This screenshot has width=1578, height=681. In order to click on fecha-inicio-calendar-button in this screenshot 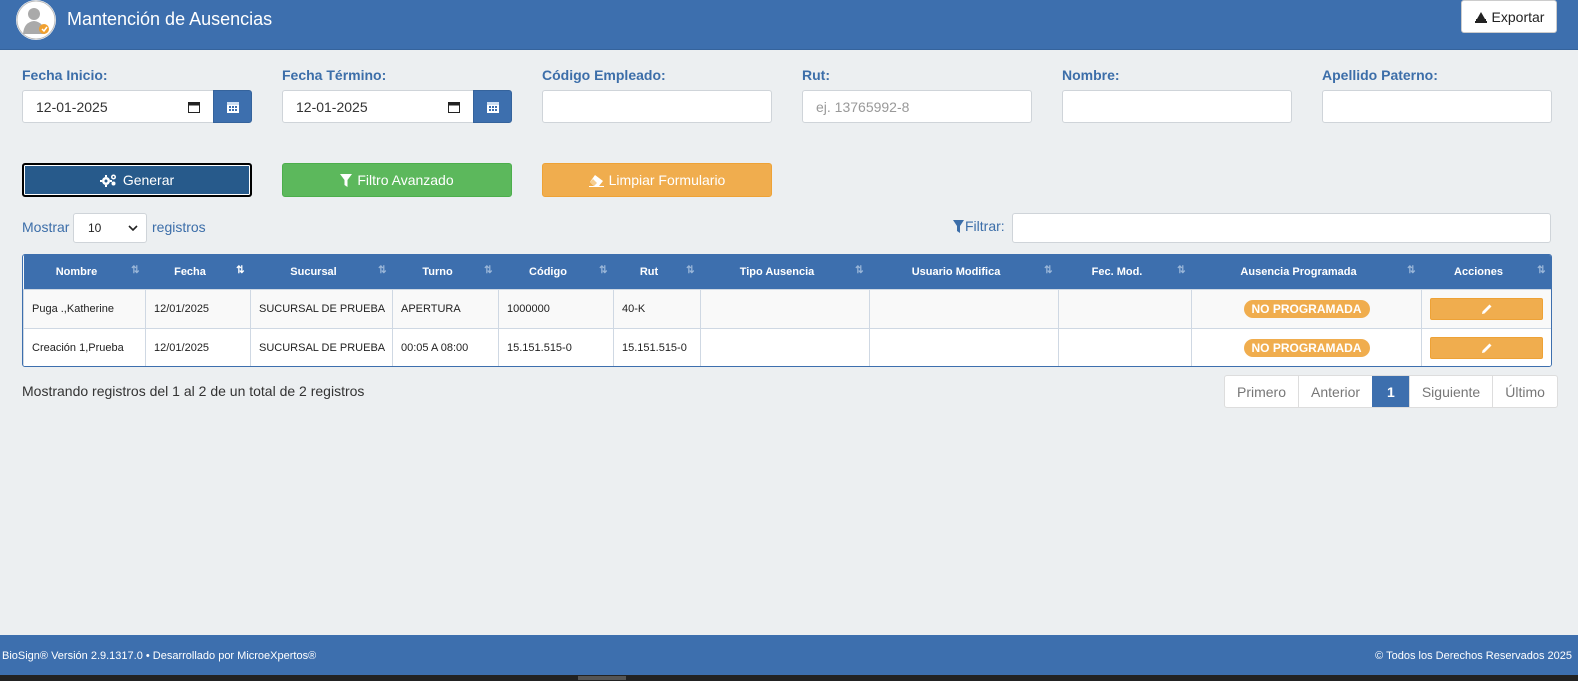, I will do `click(232, 106)`.